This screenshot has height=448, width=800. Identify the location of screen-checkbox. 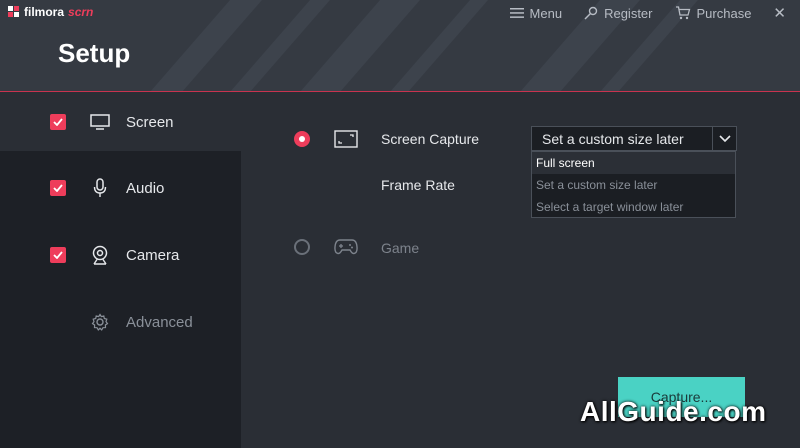
(58, 122).